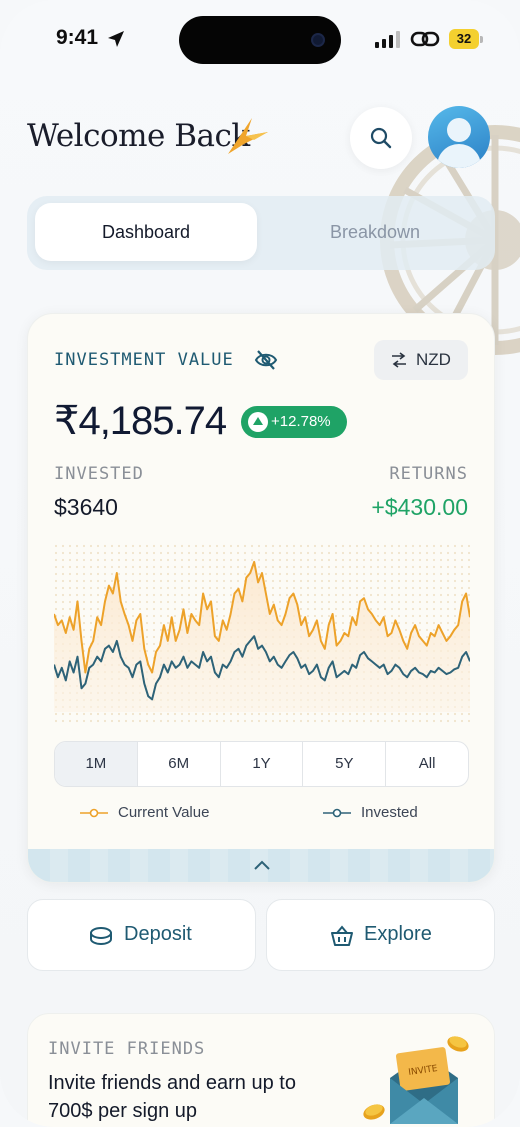 The width and height of the screenshot is (520, 1127). Describe the element at coordinates (144, 360) in the screenshot. I see `investment-value-label: INVESTMENT VALUE` at that location.